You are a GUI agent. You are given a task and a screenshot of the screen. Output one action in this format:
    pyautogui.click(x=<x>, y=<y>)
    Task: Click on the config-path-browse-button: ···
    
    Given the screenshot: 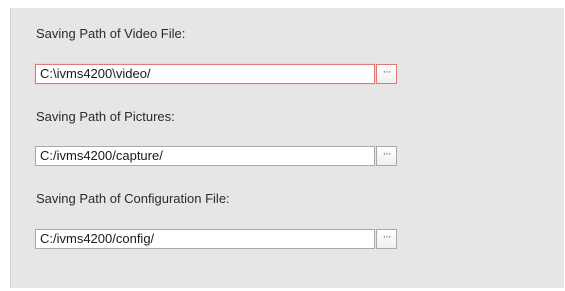 What is the action you would take?
    pyautogui.click(x=386, y=239)
    